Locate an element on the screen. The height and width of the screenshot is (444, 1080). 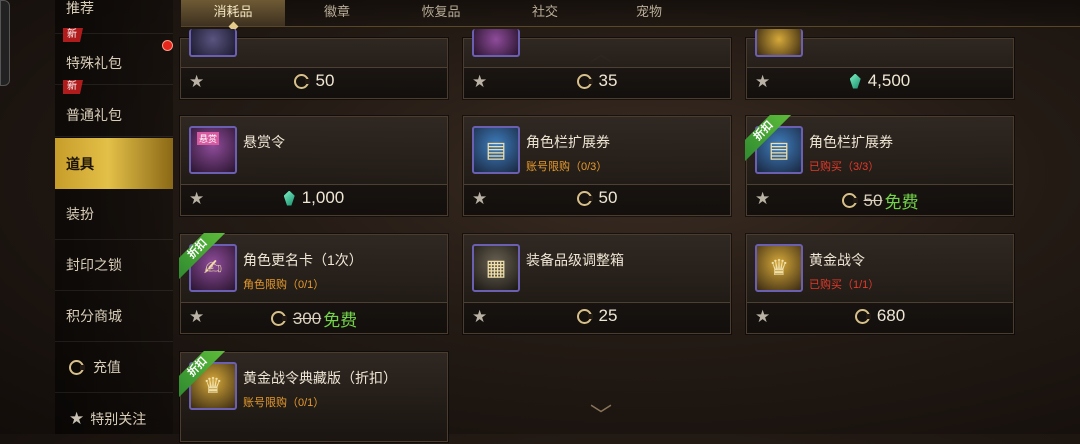
item-name: 角色更名卡（1次） is located at coordinates (303, 260).